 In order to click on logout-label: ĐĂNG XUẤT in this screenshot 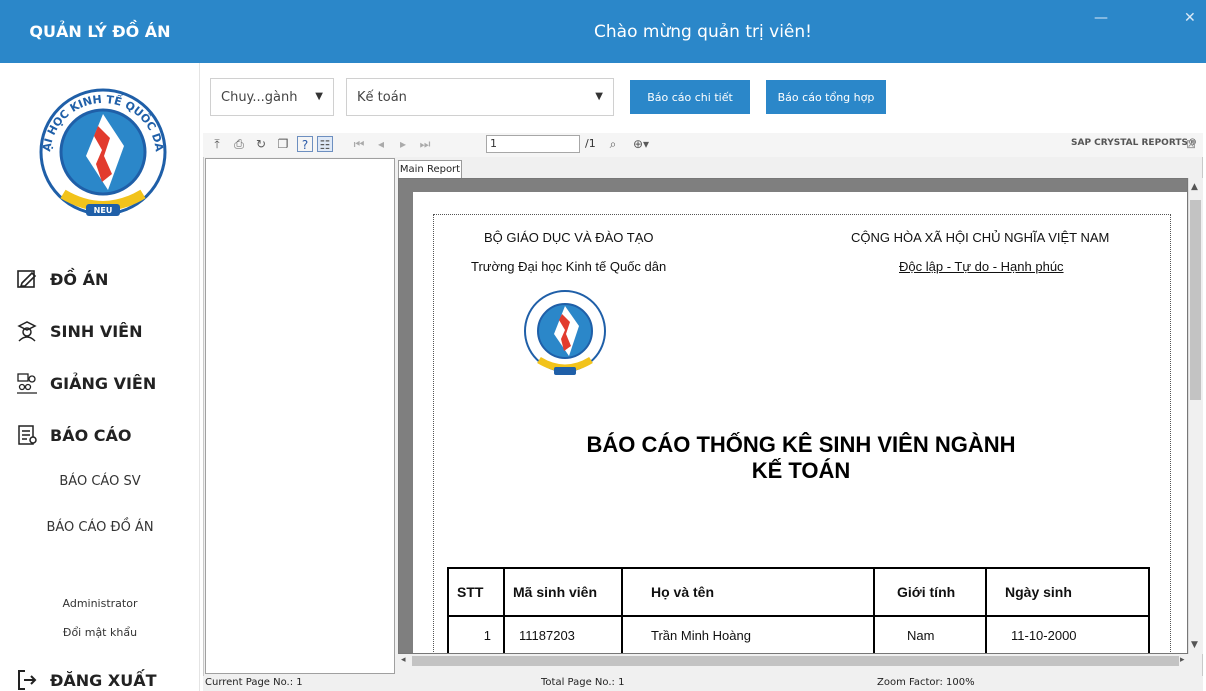, I will do `click(103, 680)`.